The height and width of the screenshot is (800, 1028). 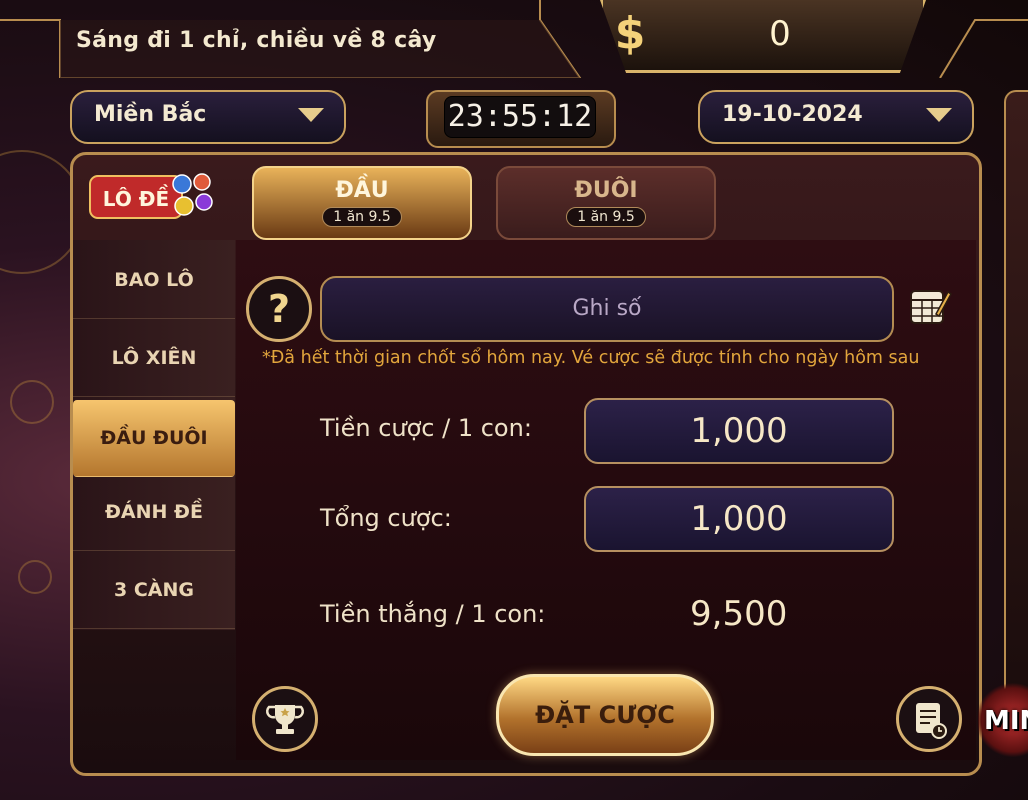 What do you see at coordinates (433, 614) in the screenshot?
I see `win-per-label: Tiền thắng / 1 con:` at bounding box center [433, 614].